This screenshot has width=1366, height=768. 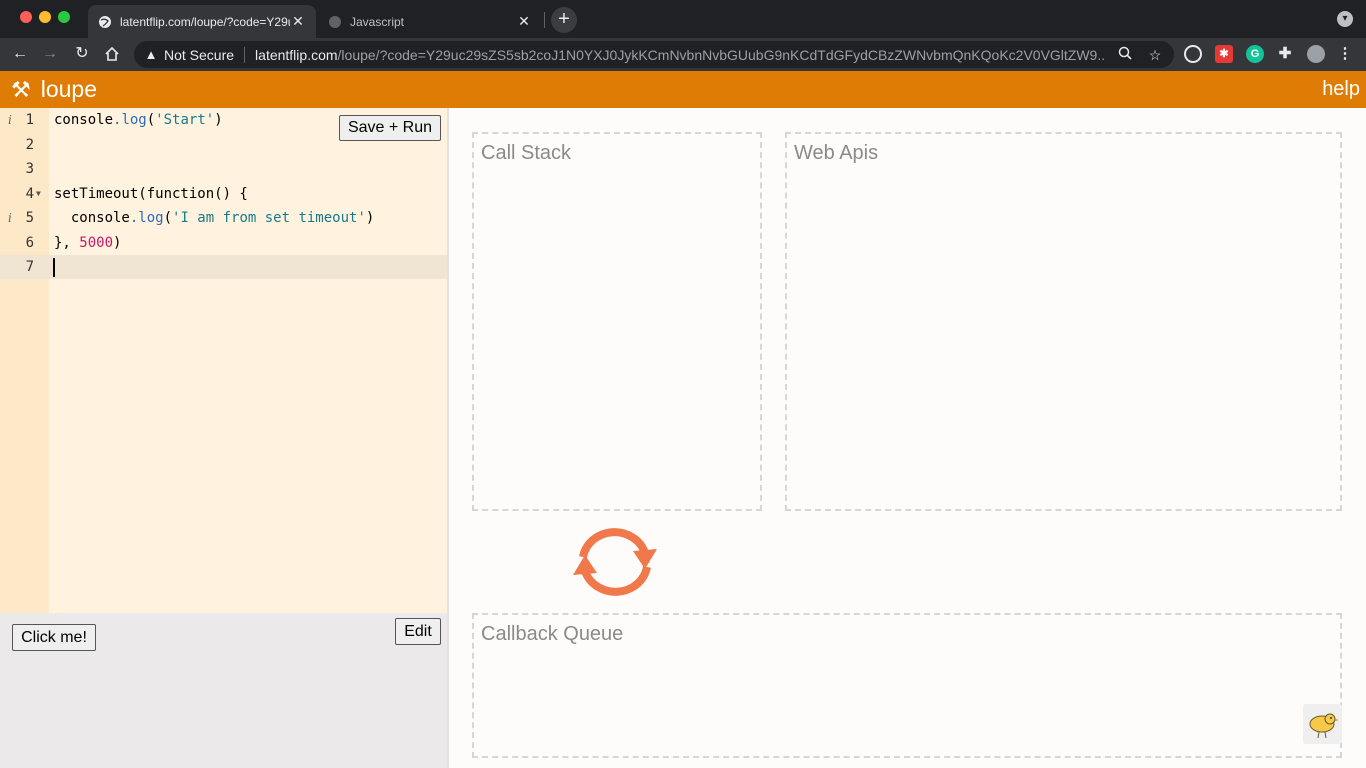 I want to click on save-run-button: Save + Run, so click(x=390, y=128).